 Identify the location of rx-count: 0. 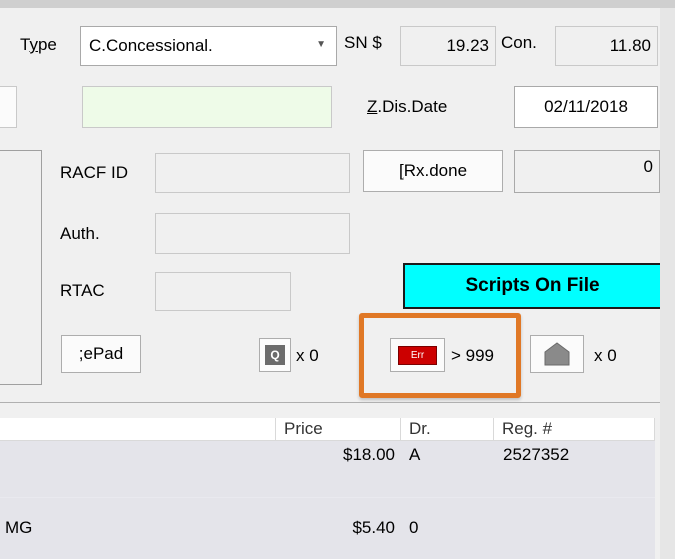
(648, 166).